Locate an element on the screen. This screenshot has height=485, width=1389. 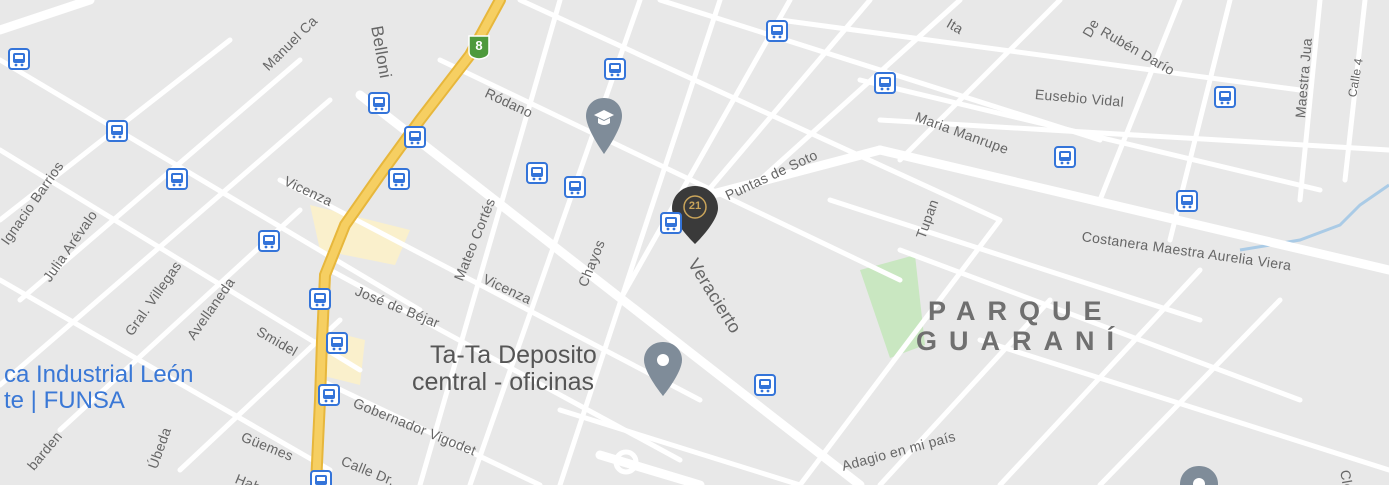
school-icon is located at coordinates (604, 126).